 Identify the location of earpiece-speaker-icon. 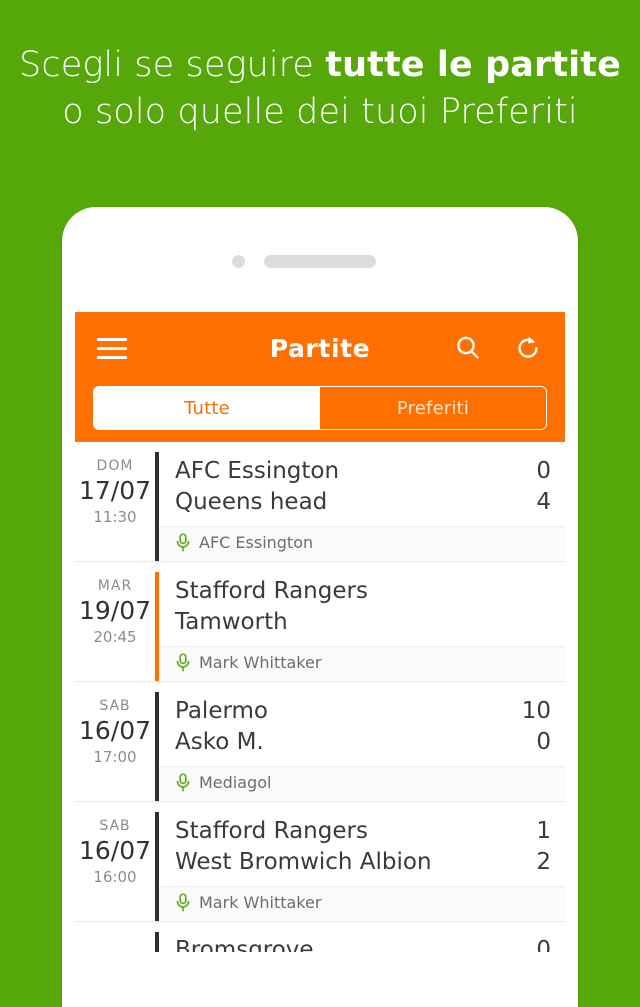
(320, 261).